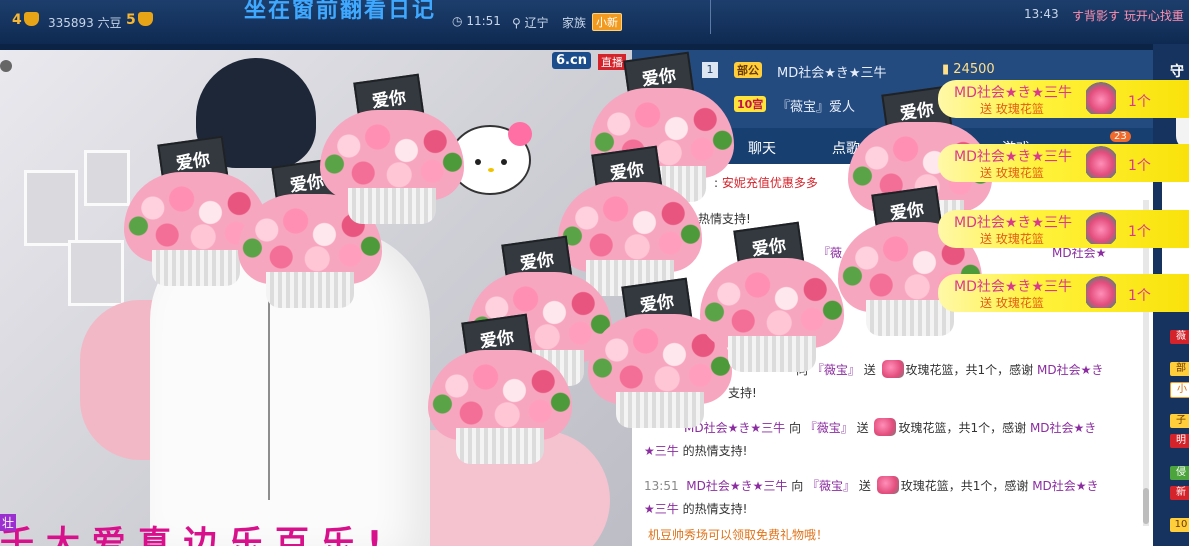 The width and height of the screenshot is (1189, 546). Describe the element at coordinates (1079, 253) in the screenshot. I see `chat-username: MD社会★` at that location.